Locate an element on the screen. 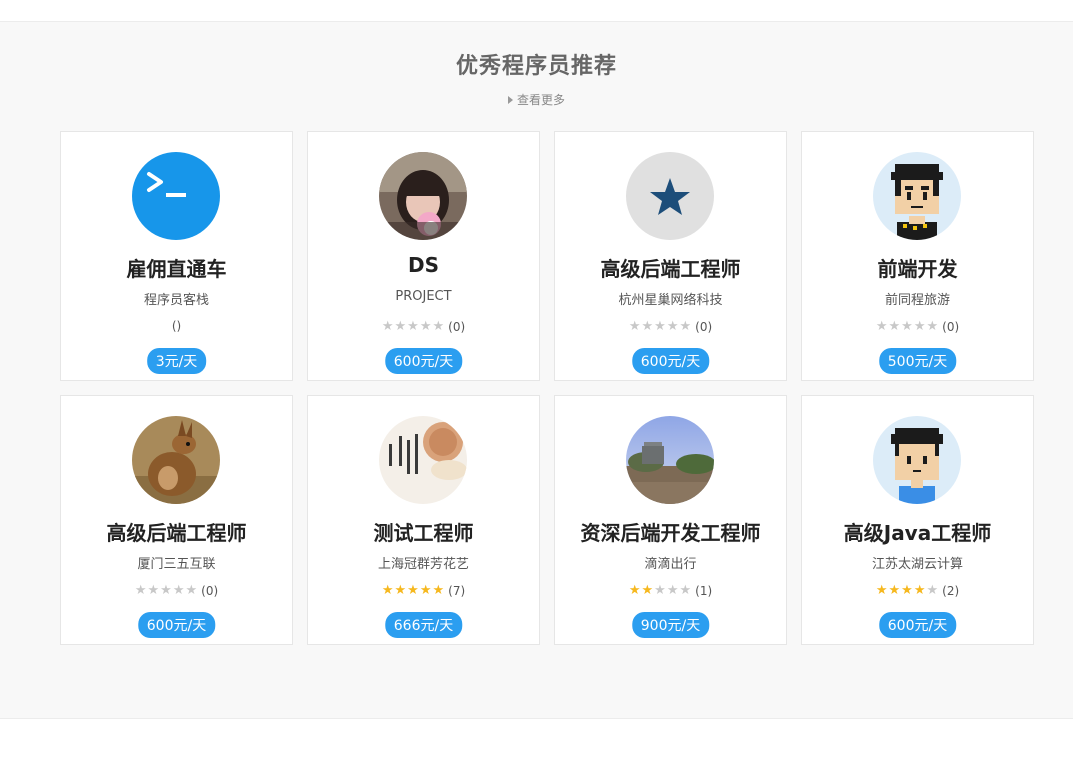 This screenshot has height=759, width=1073. programmer-name: 雇佣直通车 is located at coordinates (176, 267).